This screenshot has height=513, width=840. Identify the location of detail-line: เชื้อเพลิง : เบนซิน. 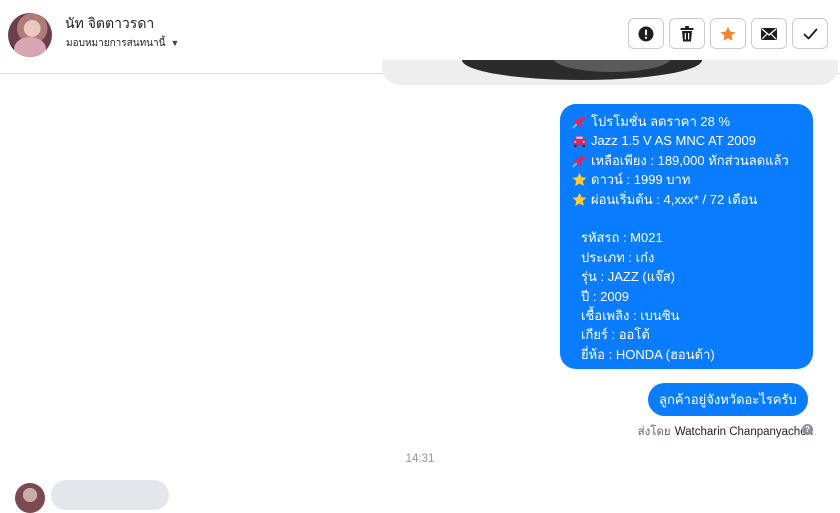
(630, 316).